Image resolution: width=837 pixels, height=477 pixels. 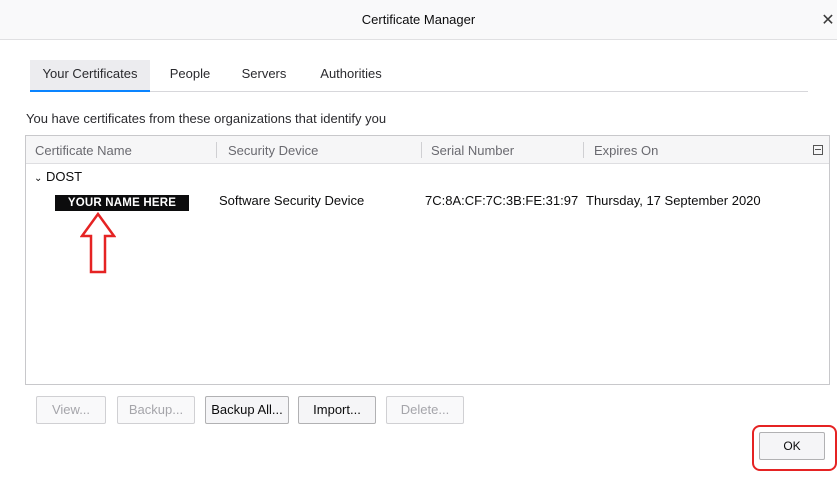 I want to click on cell-security-device: Software Security Device, so click(x=291, y=200).